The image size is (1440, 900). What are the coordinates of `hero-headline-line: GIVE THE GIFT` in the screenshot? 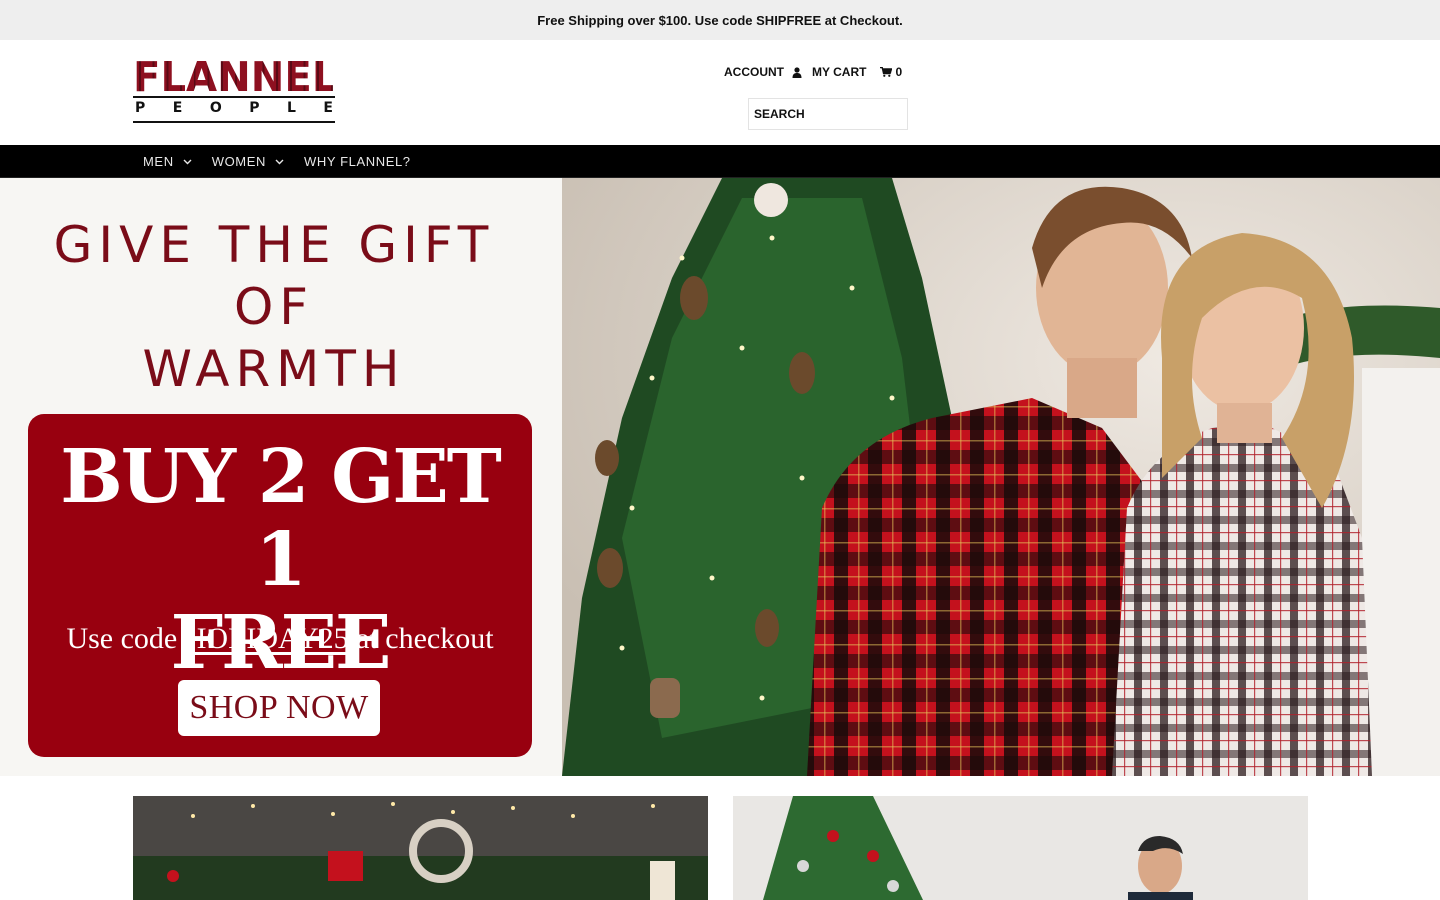 It's located at (274, 245).